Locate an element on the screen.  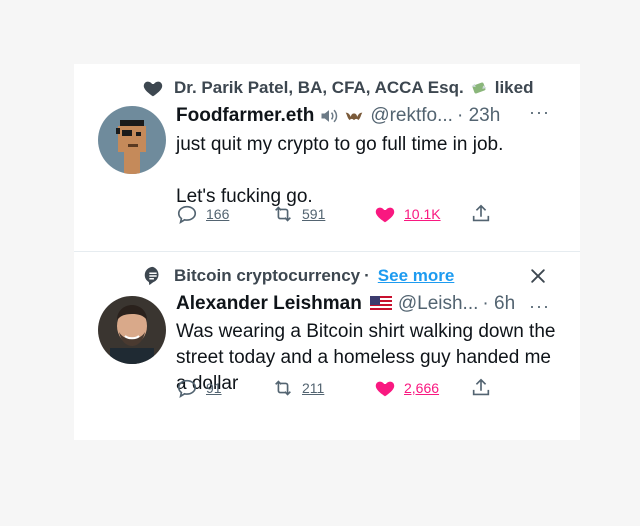
like-count: 10.1K is located at coordinates (422, 214).